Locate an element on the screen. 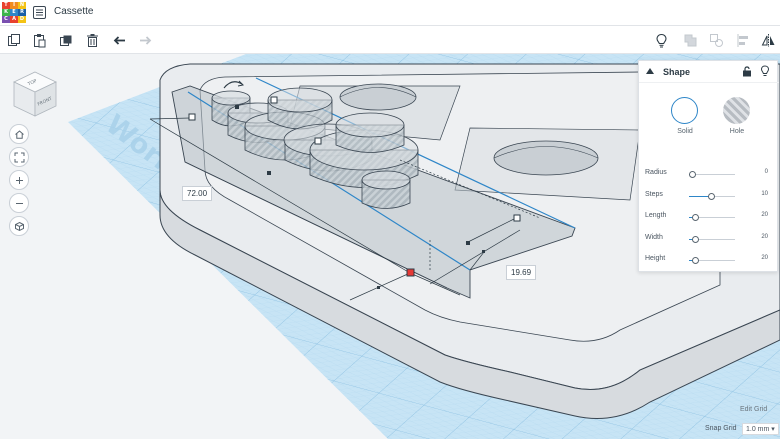 This screenshot has height=439, width=780. reel-hole-left is located at coordinates (378, 97).